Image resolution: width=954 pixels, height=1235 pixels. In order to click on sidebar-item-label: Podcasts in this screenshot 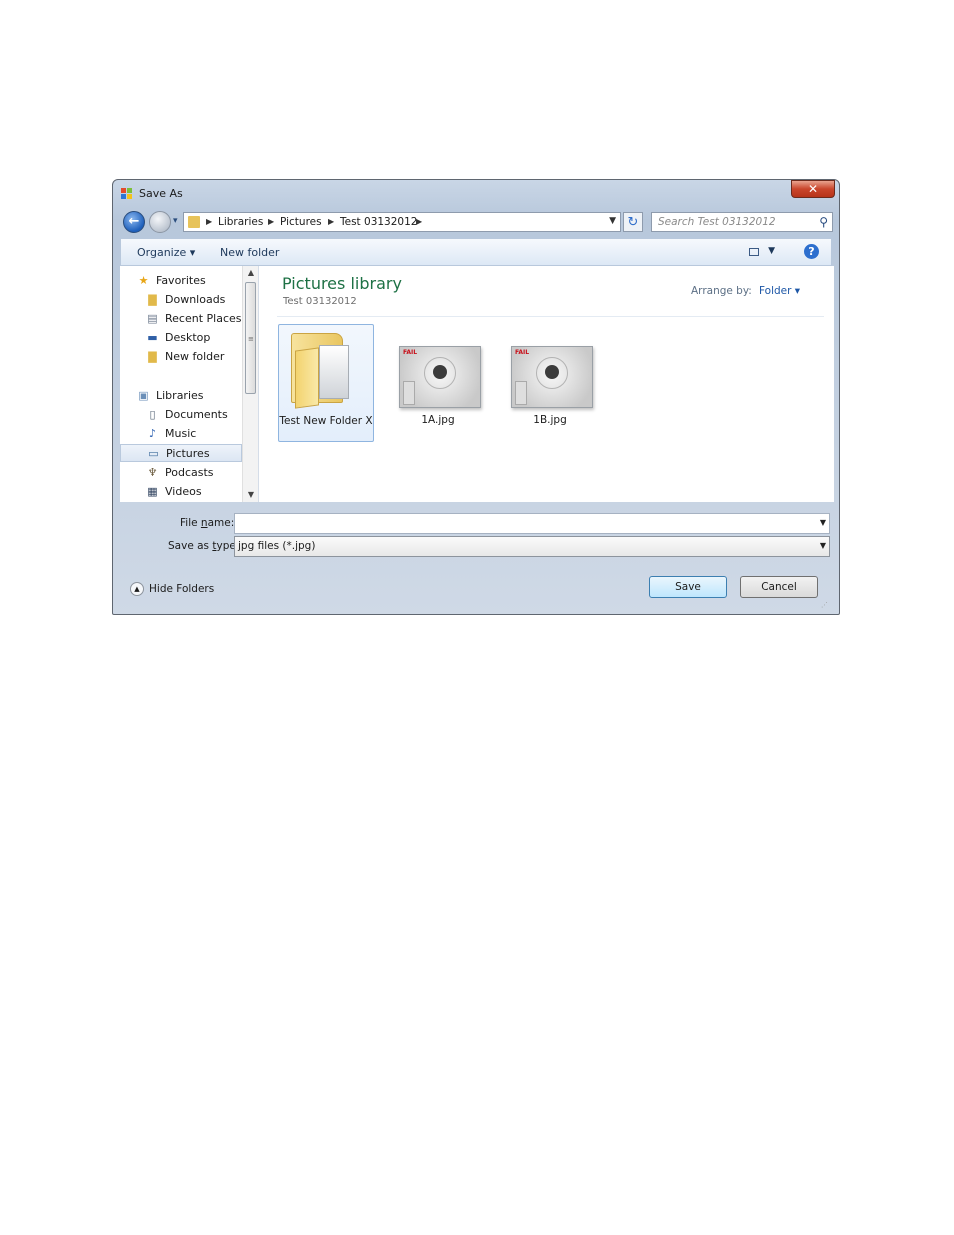, I will do `click(189, 472)`.